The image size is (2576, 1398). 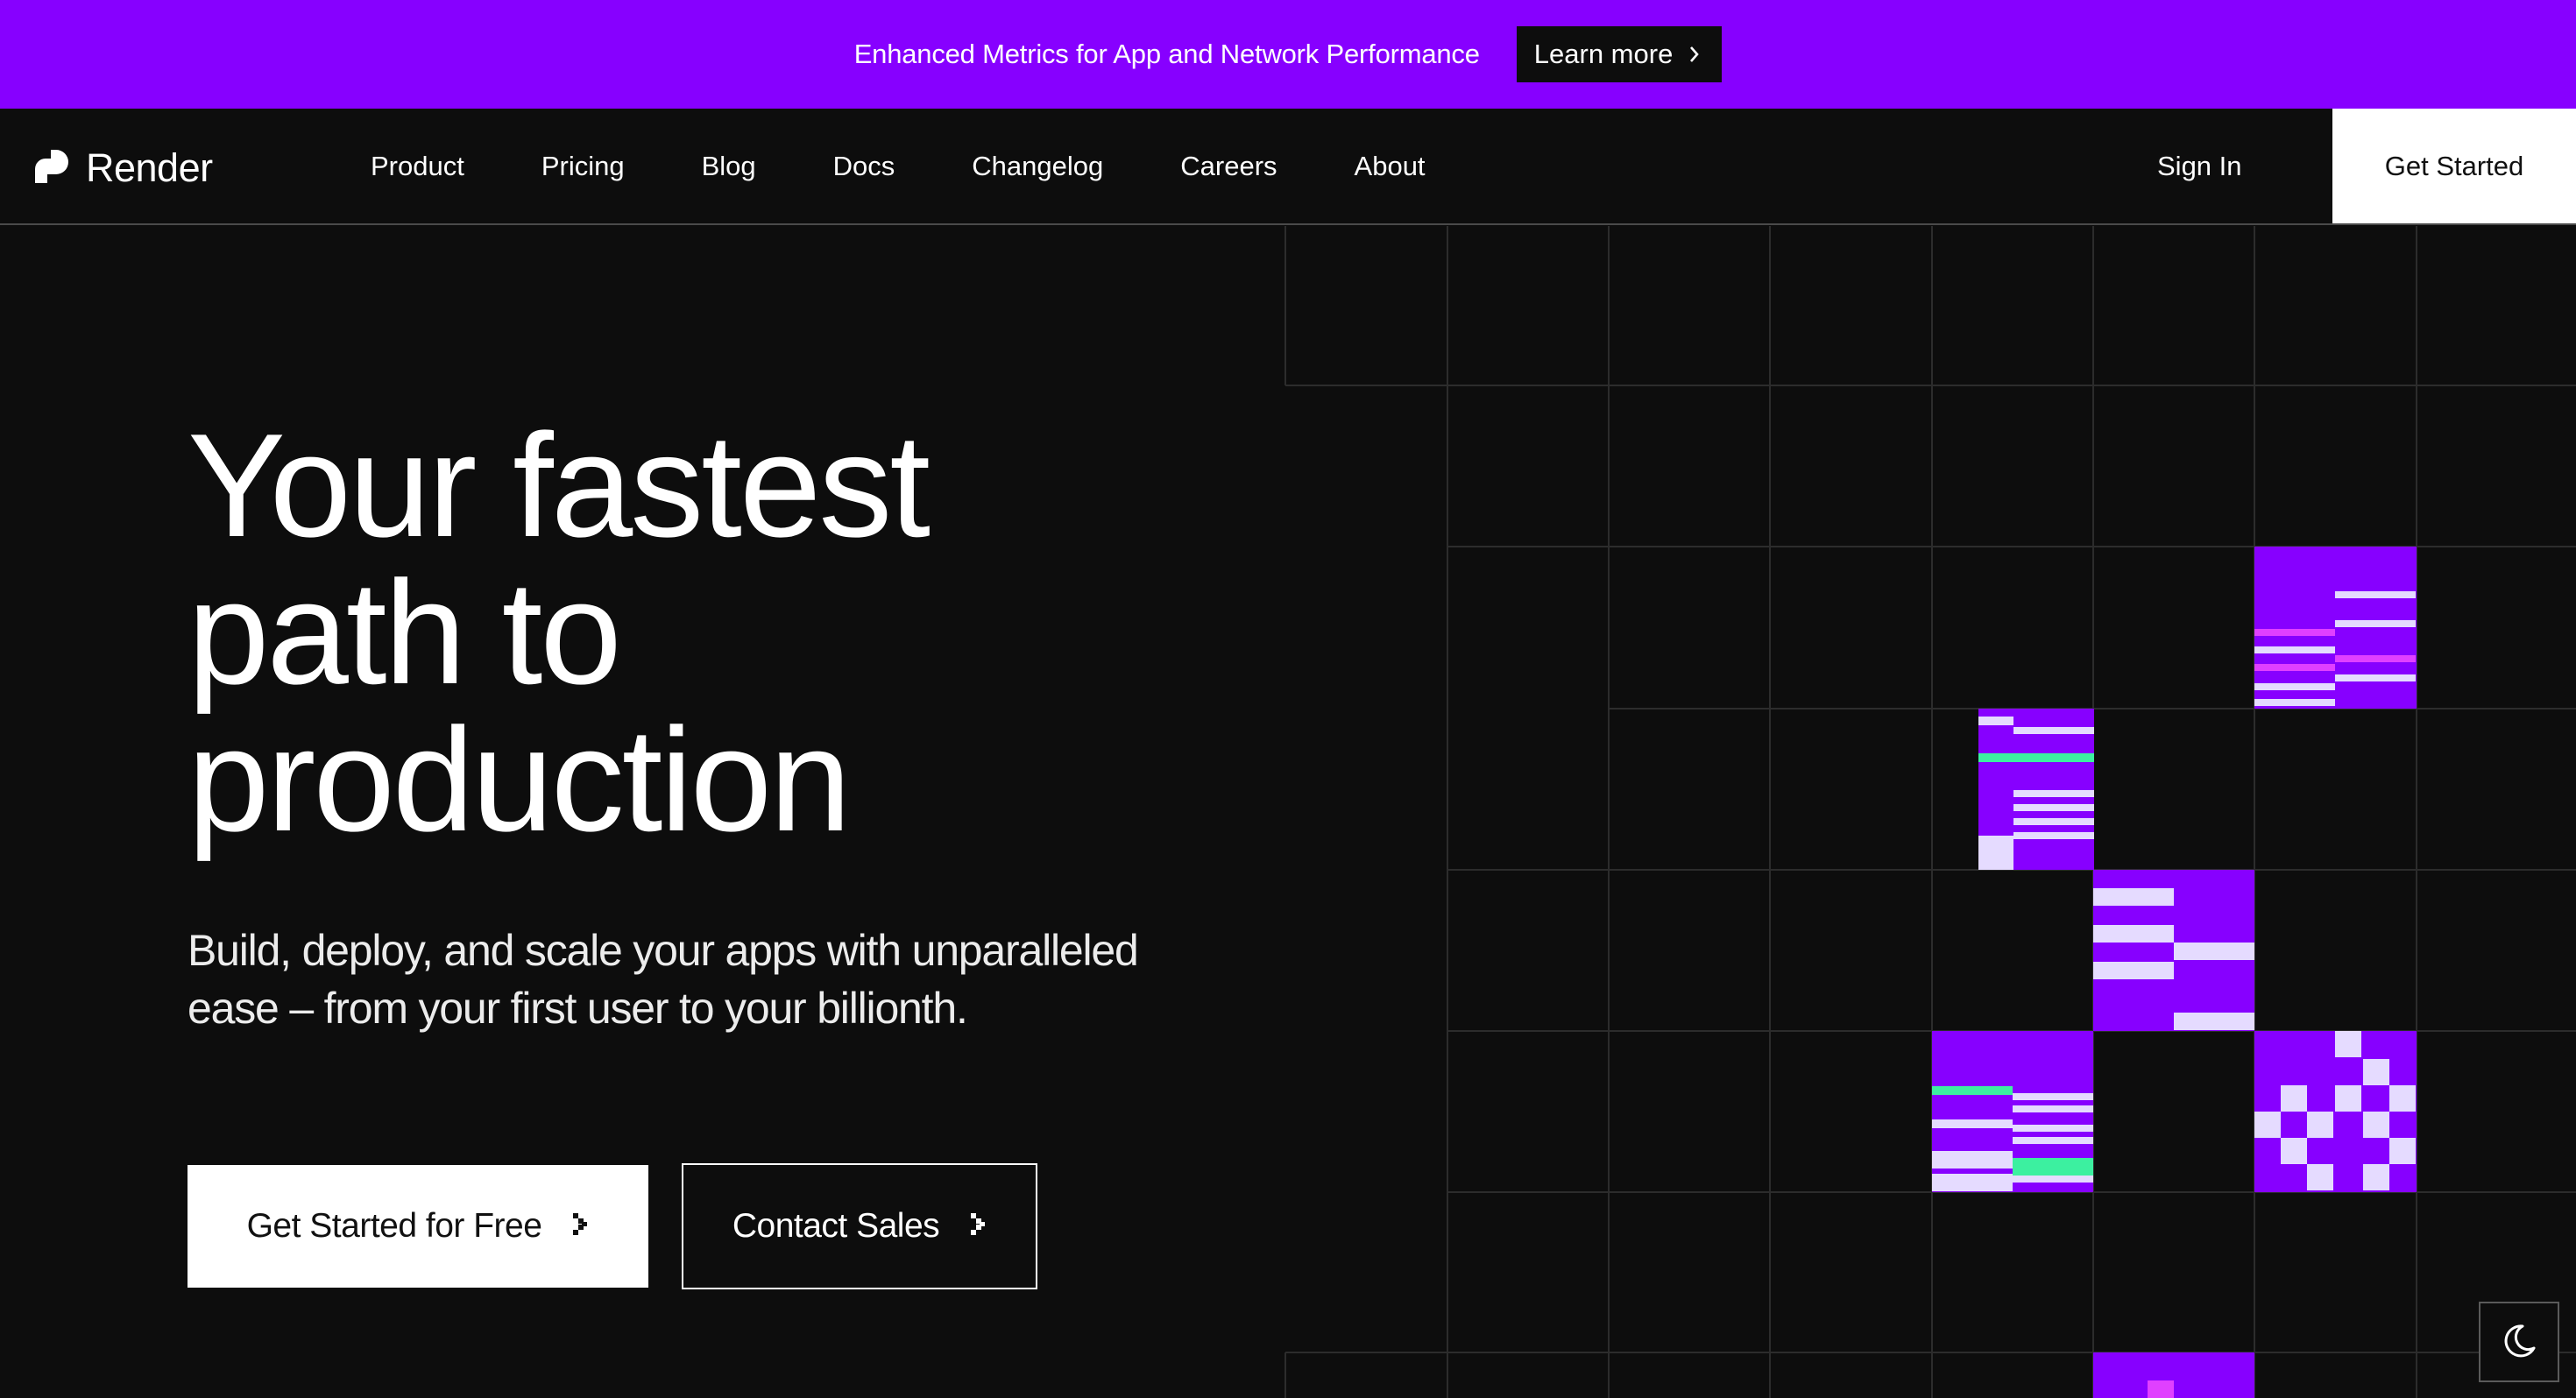 I want to click on get-started-free-label: Get Started for Free, so click(x=394, y=1226).